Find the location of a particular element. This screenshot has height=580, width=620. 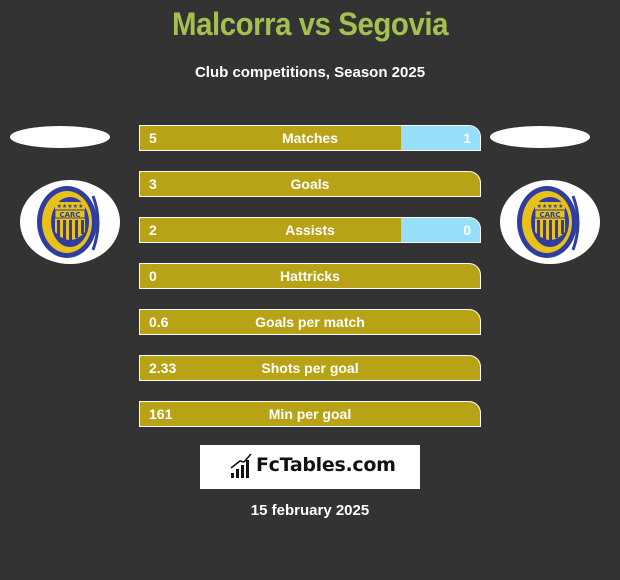

page-subtitle: Club competitions, Season 2025 is located at coordinates (310, 72).